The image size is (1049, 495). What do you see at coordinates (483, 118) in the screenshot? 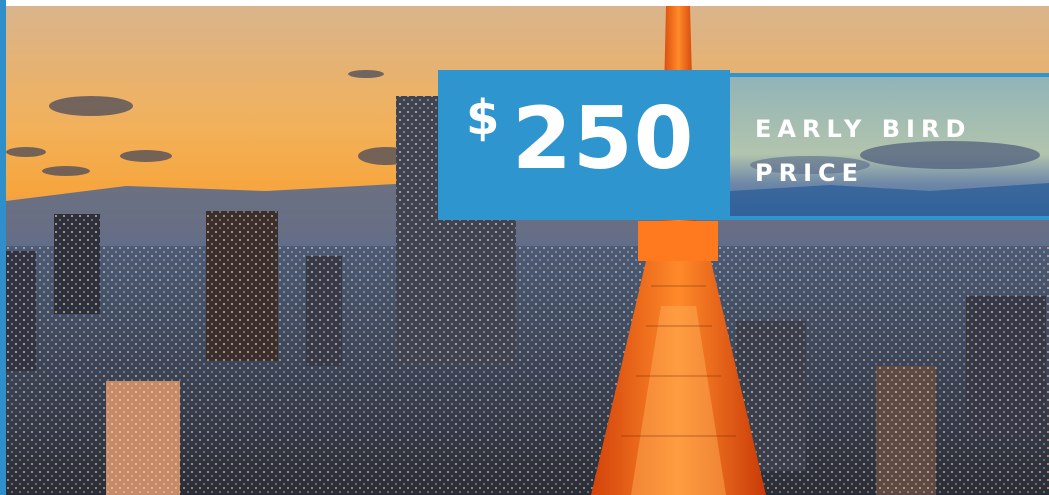
I see `price-currency: $` at bounding box center [483, 118].